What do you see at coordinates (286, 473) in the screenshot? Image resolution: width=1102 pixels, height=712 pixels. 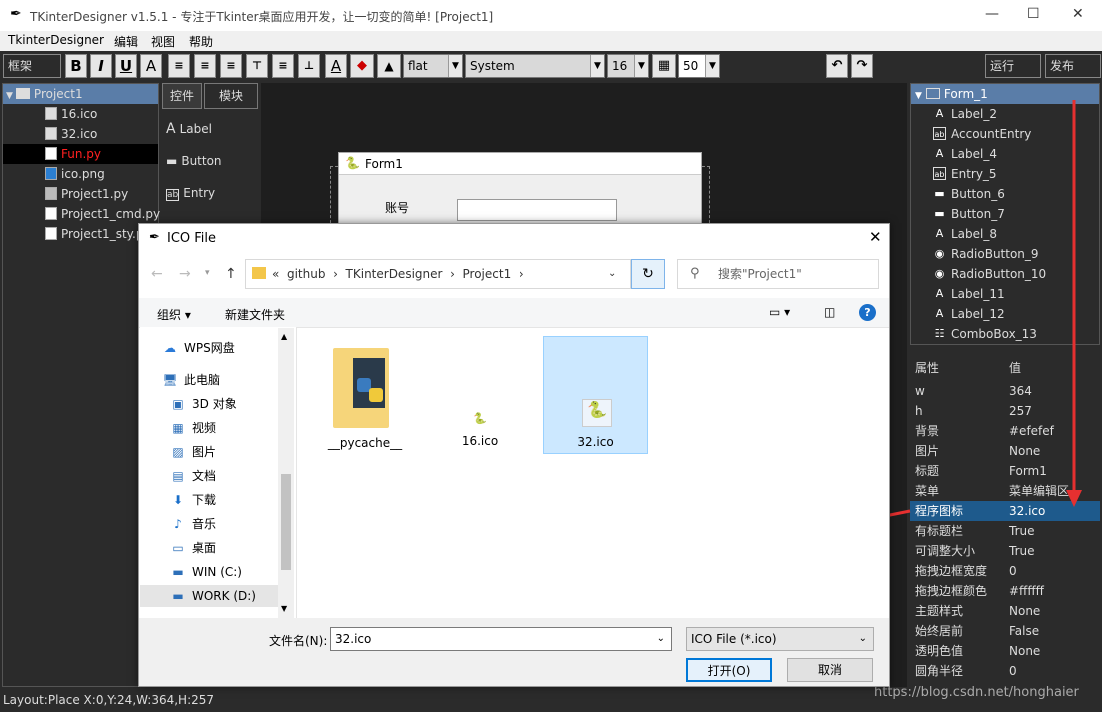 I see `nav-scrollbar: ▲ ▼` at bounding box center [286, 473].